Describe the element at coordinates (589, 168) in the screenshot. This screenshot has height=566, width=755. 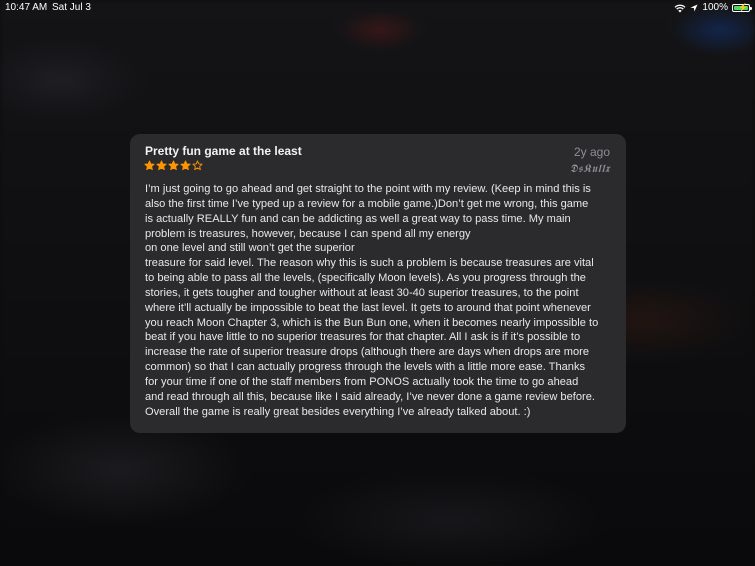
I see `review-author: 𝕯𝖘𝕶𝖚𝖑𝖑𝖝` at that location.